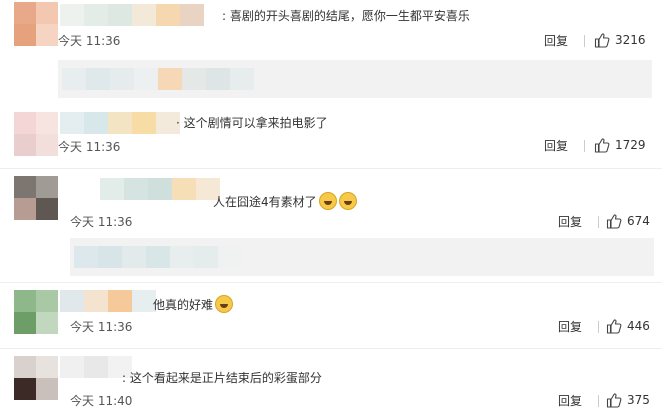 The height and width of the screenshot is (419, 662). What do you see at coordinates (252, 123) in the screenshot?
I see `comment-text: · 这个剧情可以拿来拍电影了` at bounding box center [252, 123].